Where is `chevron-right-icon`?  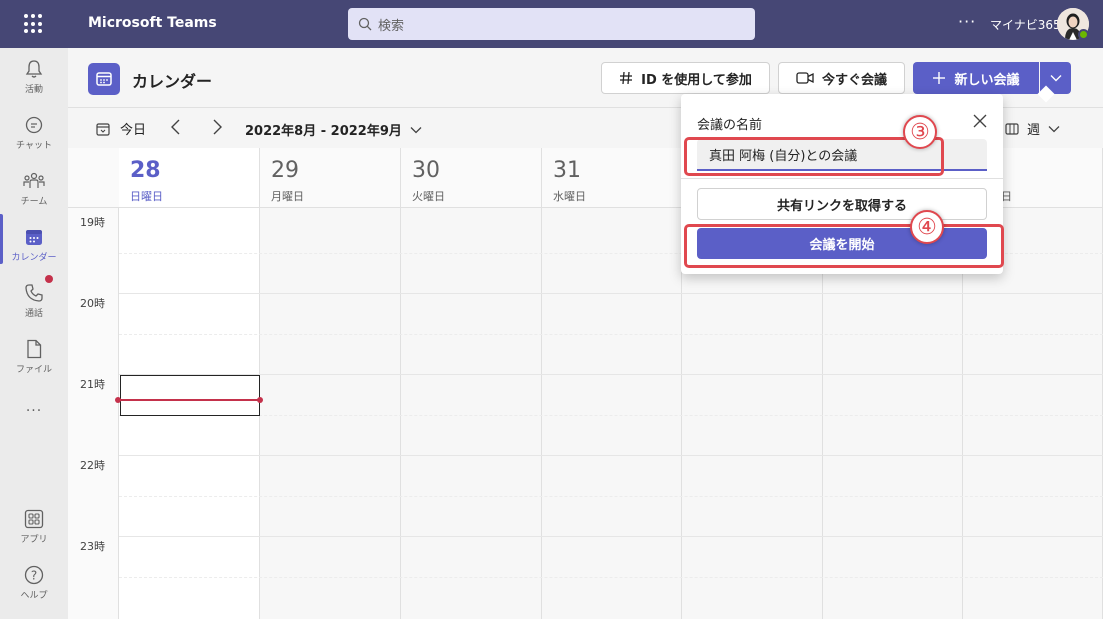
chevron-right-icon is located at coordinates (217, 127).